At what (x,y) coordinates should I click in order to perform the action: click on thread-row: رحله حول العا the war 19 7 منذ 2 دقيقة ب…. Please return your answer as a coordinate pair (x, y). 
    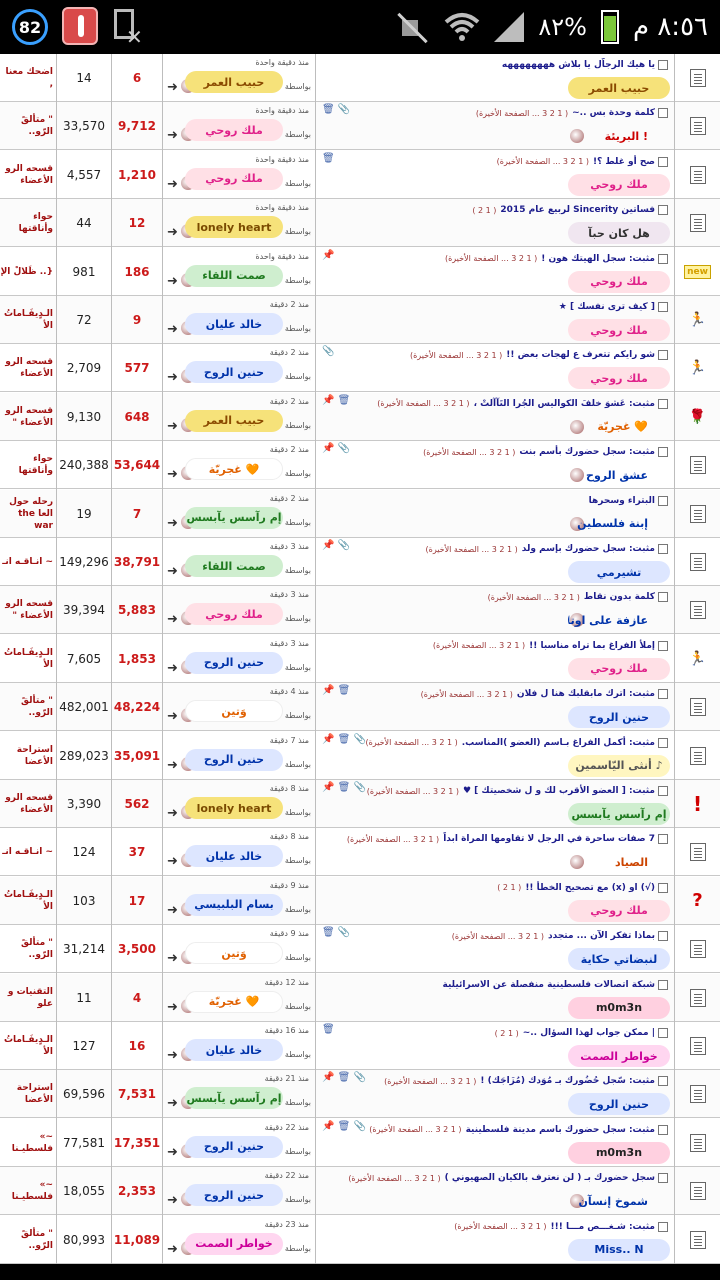
    Looking at the image, I should click on (360, 513).